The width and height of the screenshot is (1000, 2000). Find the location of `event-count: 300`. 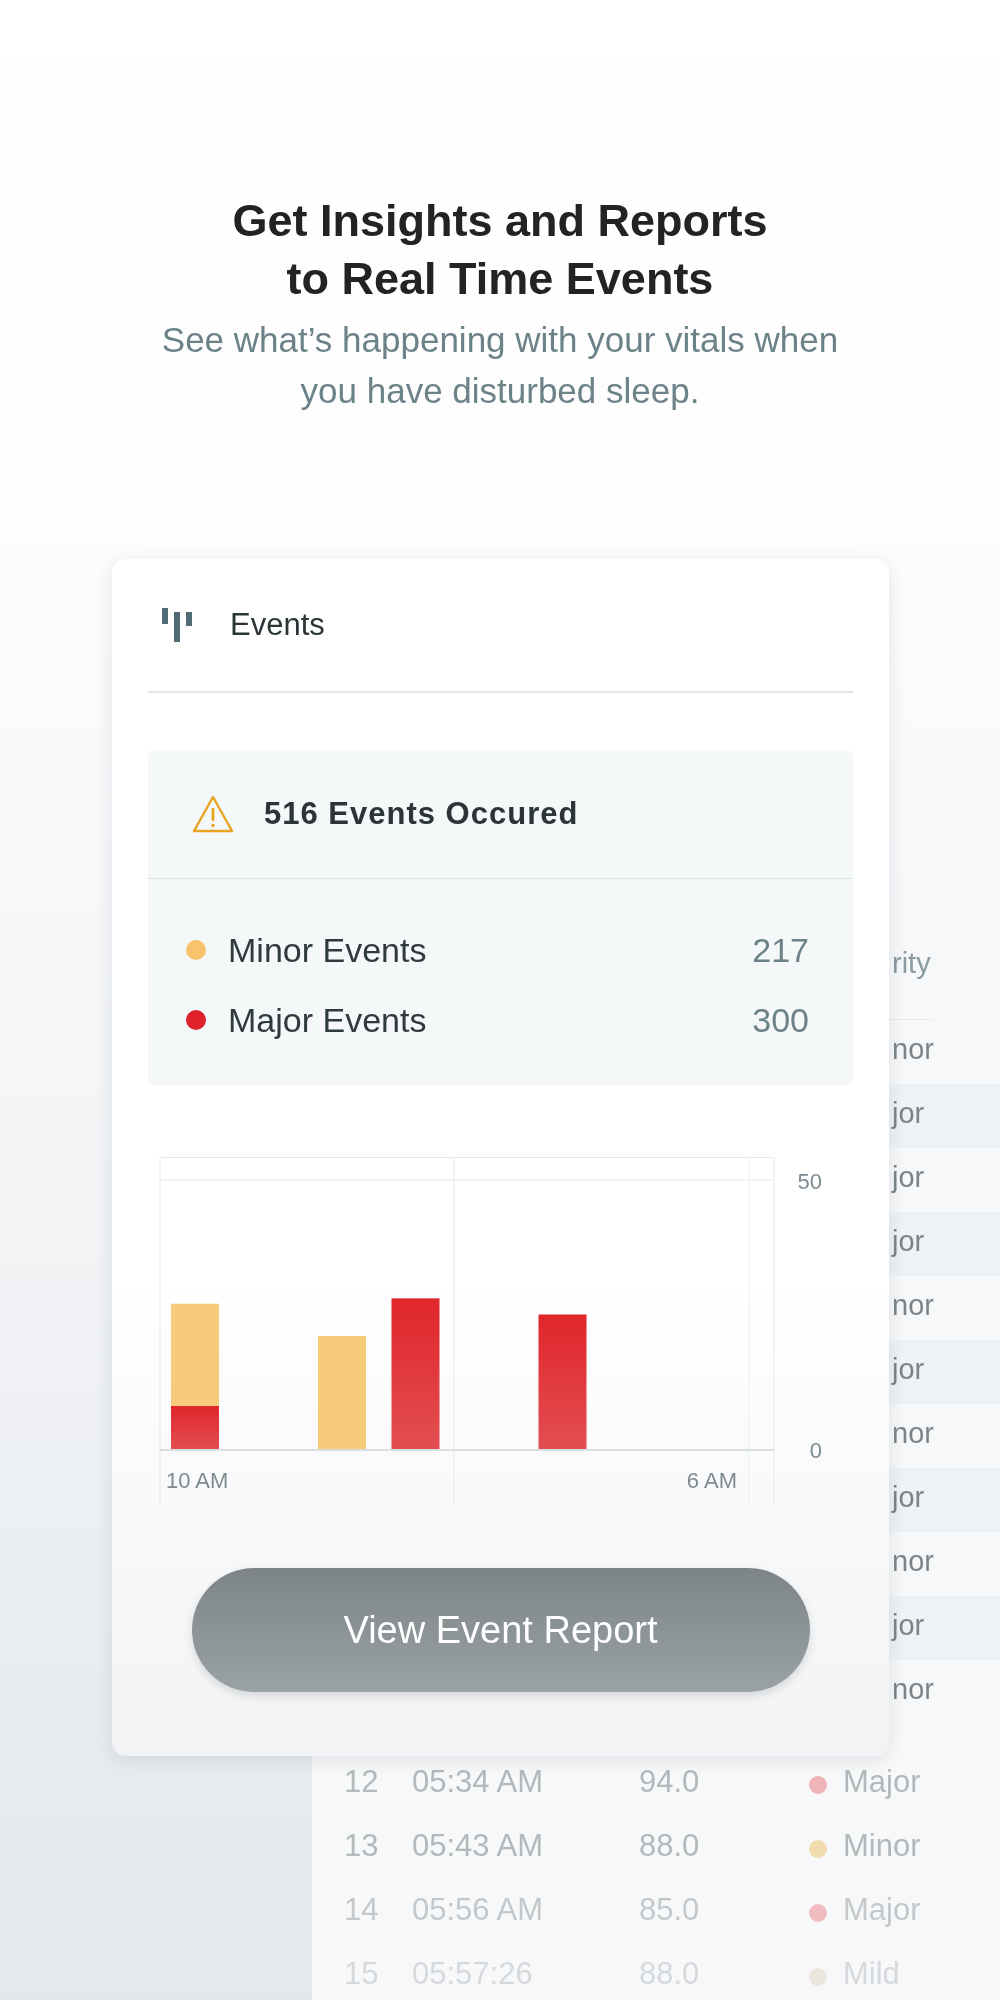

event-count: 300 is located at coordinates (780, 1020).